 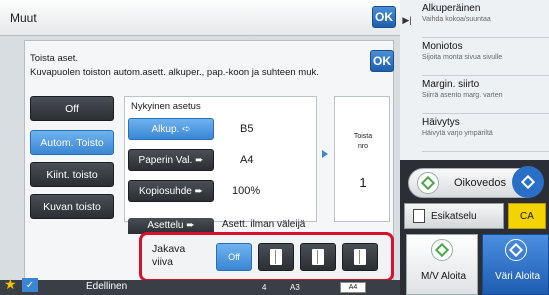 I want to click on paper-count-text: 4, so click(x=264, y=287).